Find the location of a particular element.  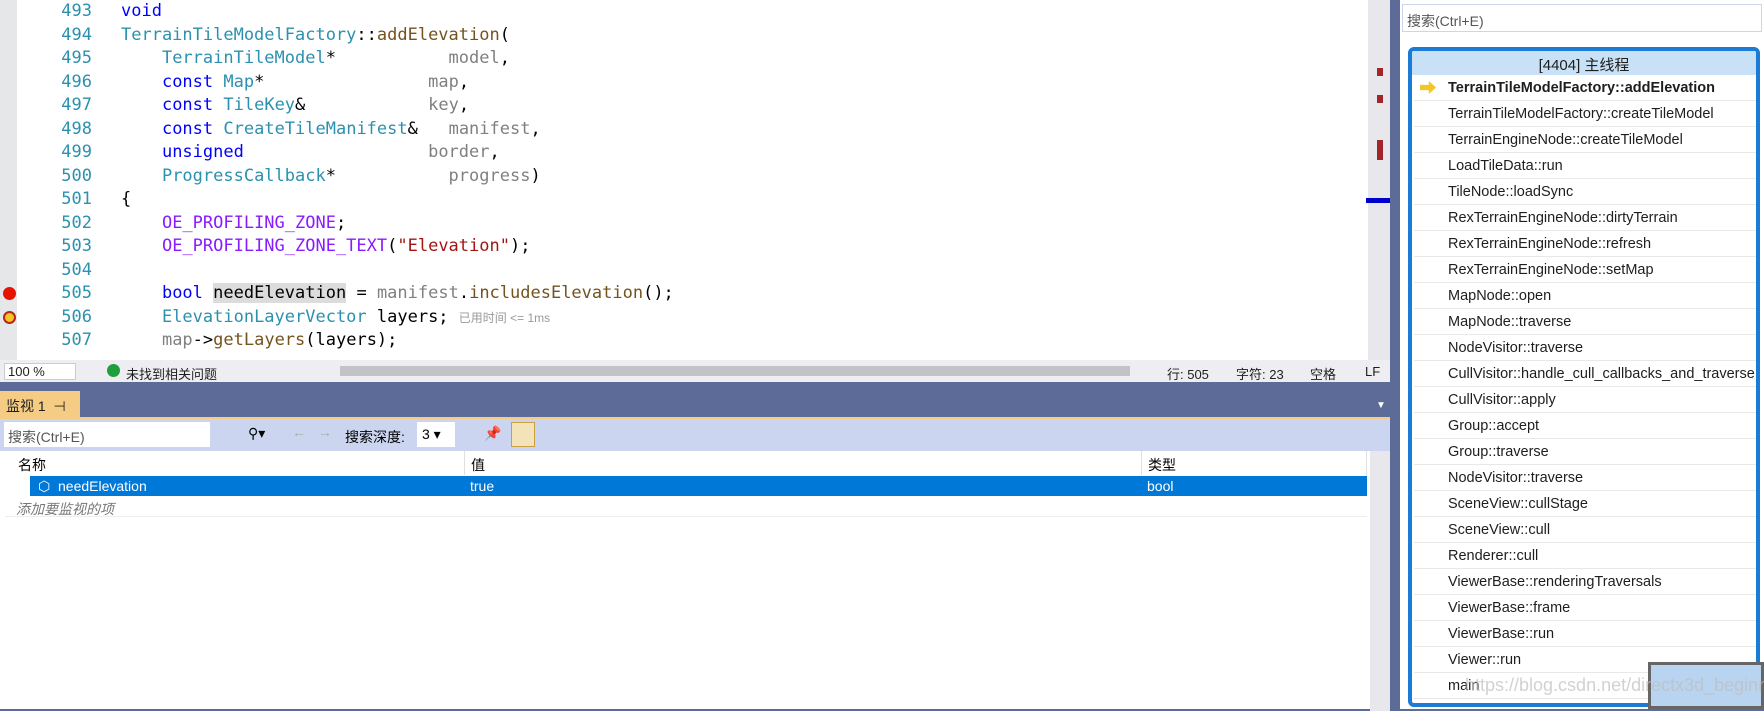

stack-frame: ViewerBase::renderingTraversals is located at coordinates (1585, 582).